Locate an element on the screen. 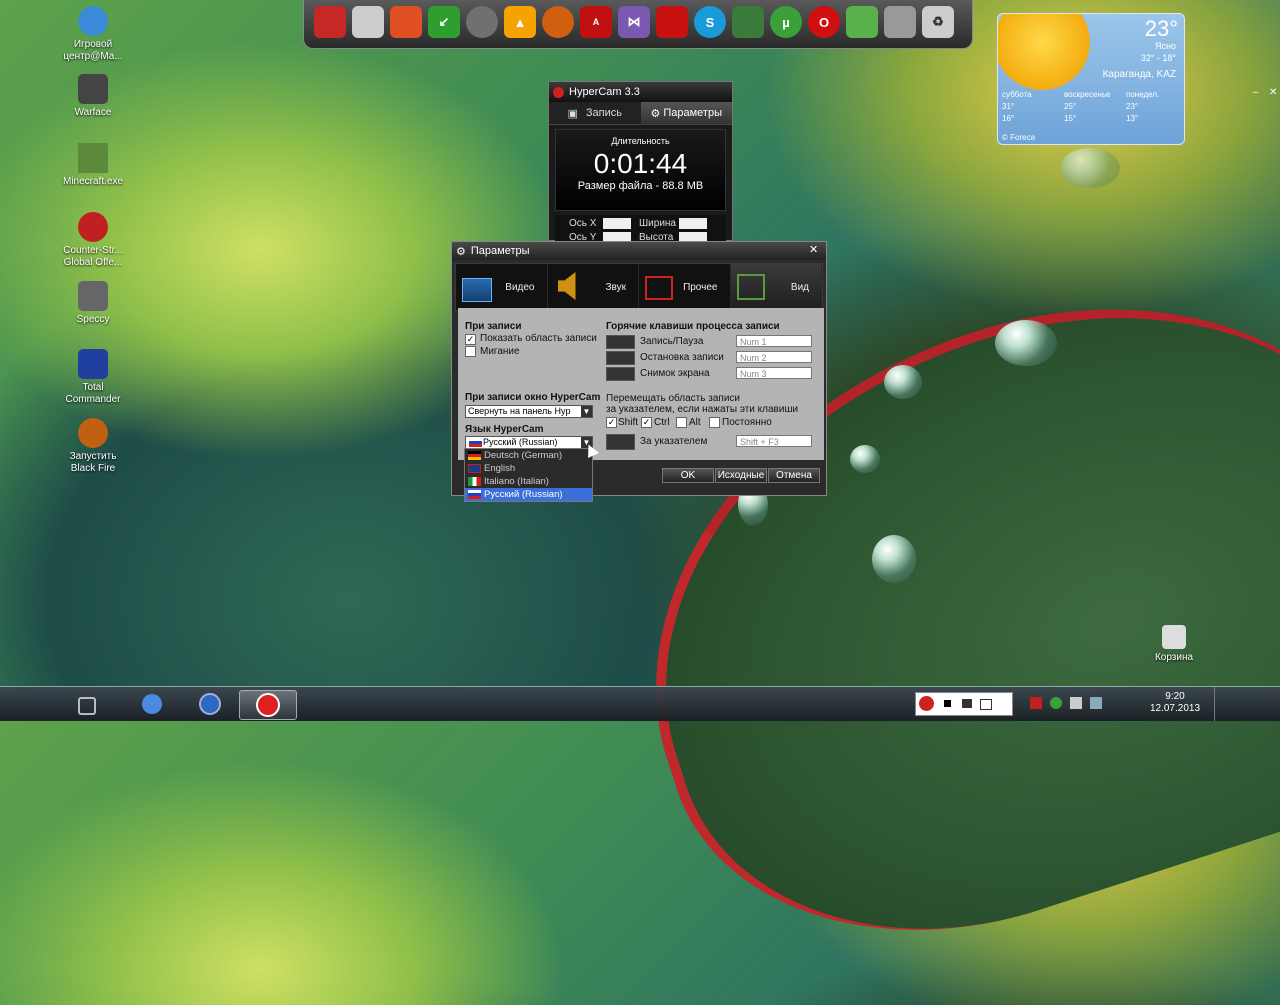 This screenshot has width=1280, height=1005. tab-parameters: ⚙ Параметры is located at coordinates (686, 113).